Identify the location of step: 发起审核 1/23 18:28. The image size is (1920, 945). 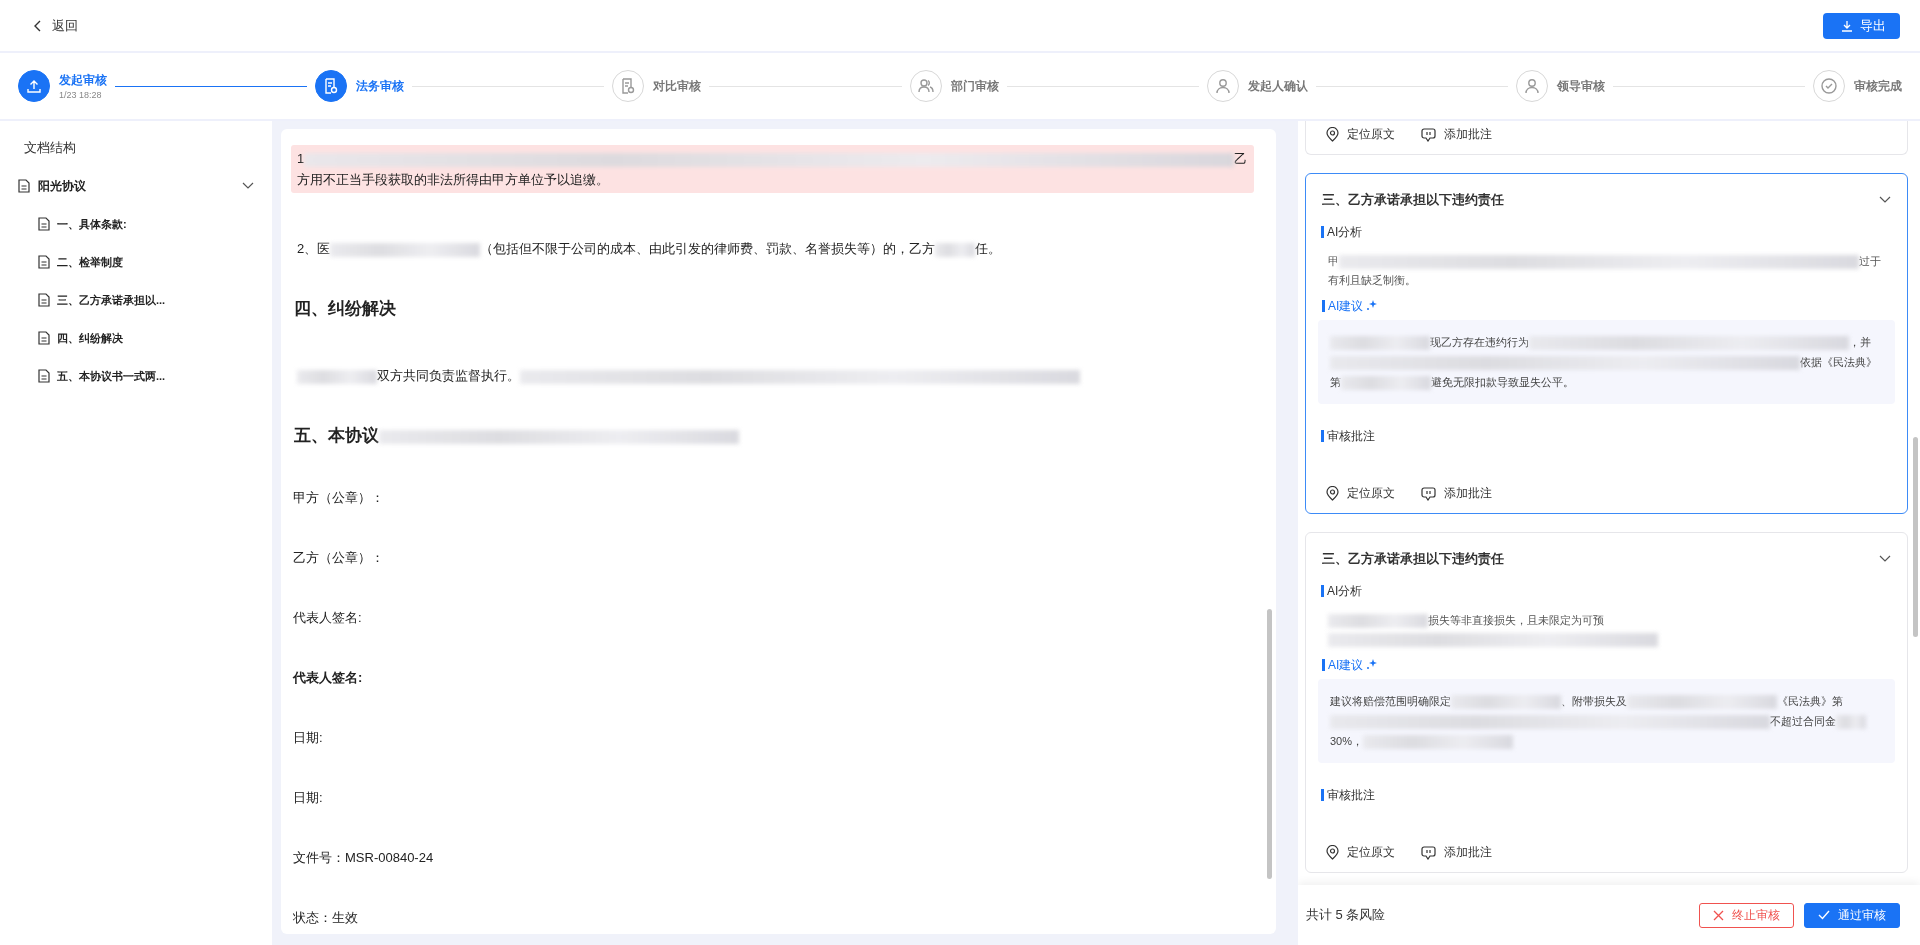
(62, 86).